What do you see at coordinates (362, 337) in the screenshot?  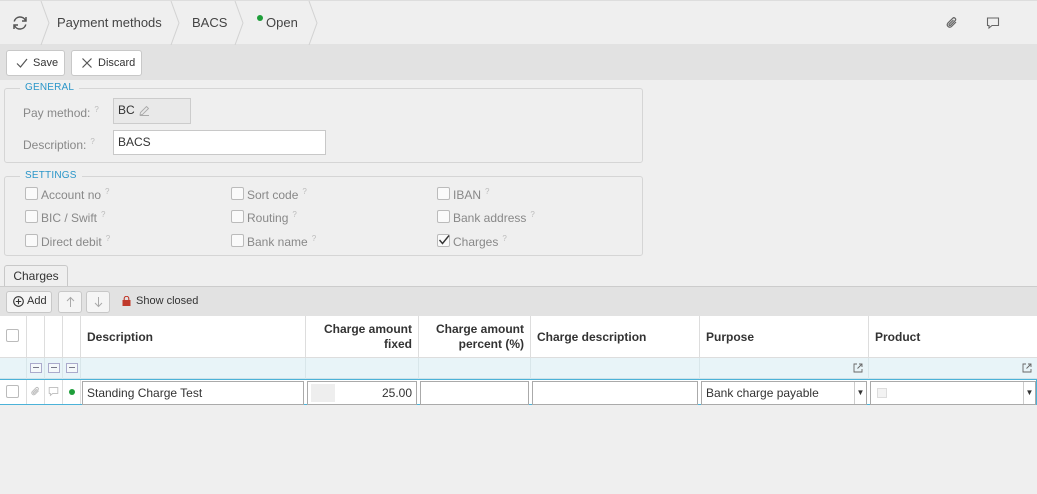 I see `column-header-charge-fixed: Charge amount fixed` at bounding box center [362, 337].